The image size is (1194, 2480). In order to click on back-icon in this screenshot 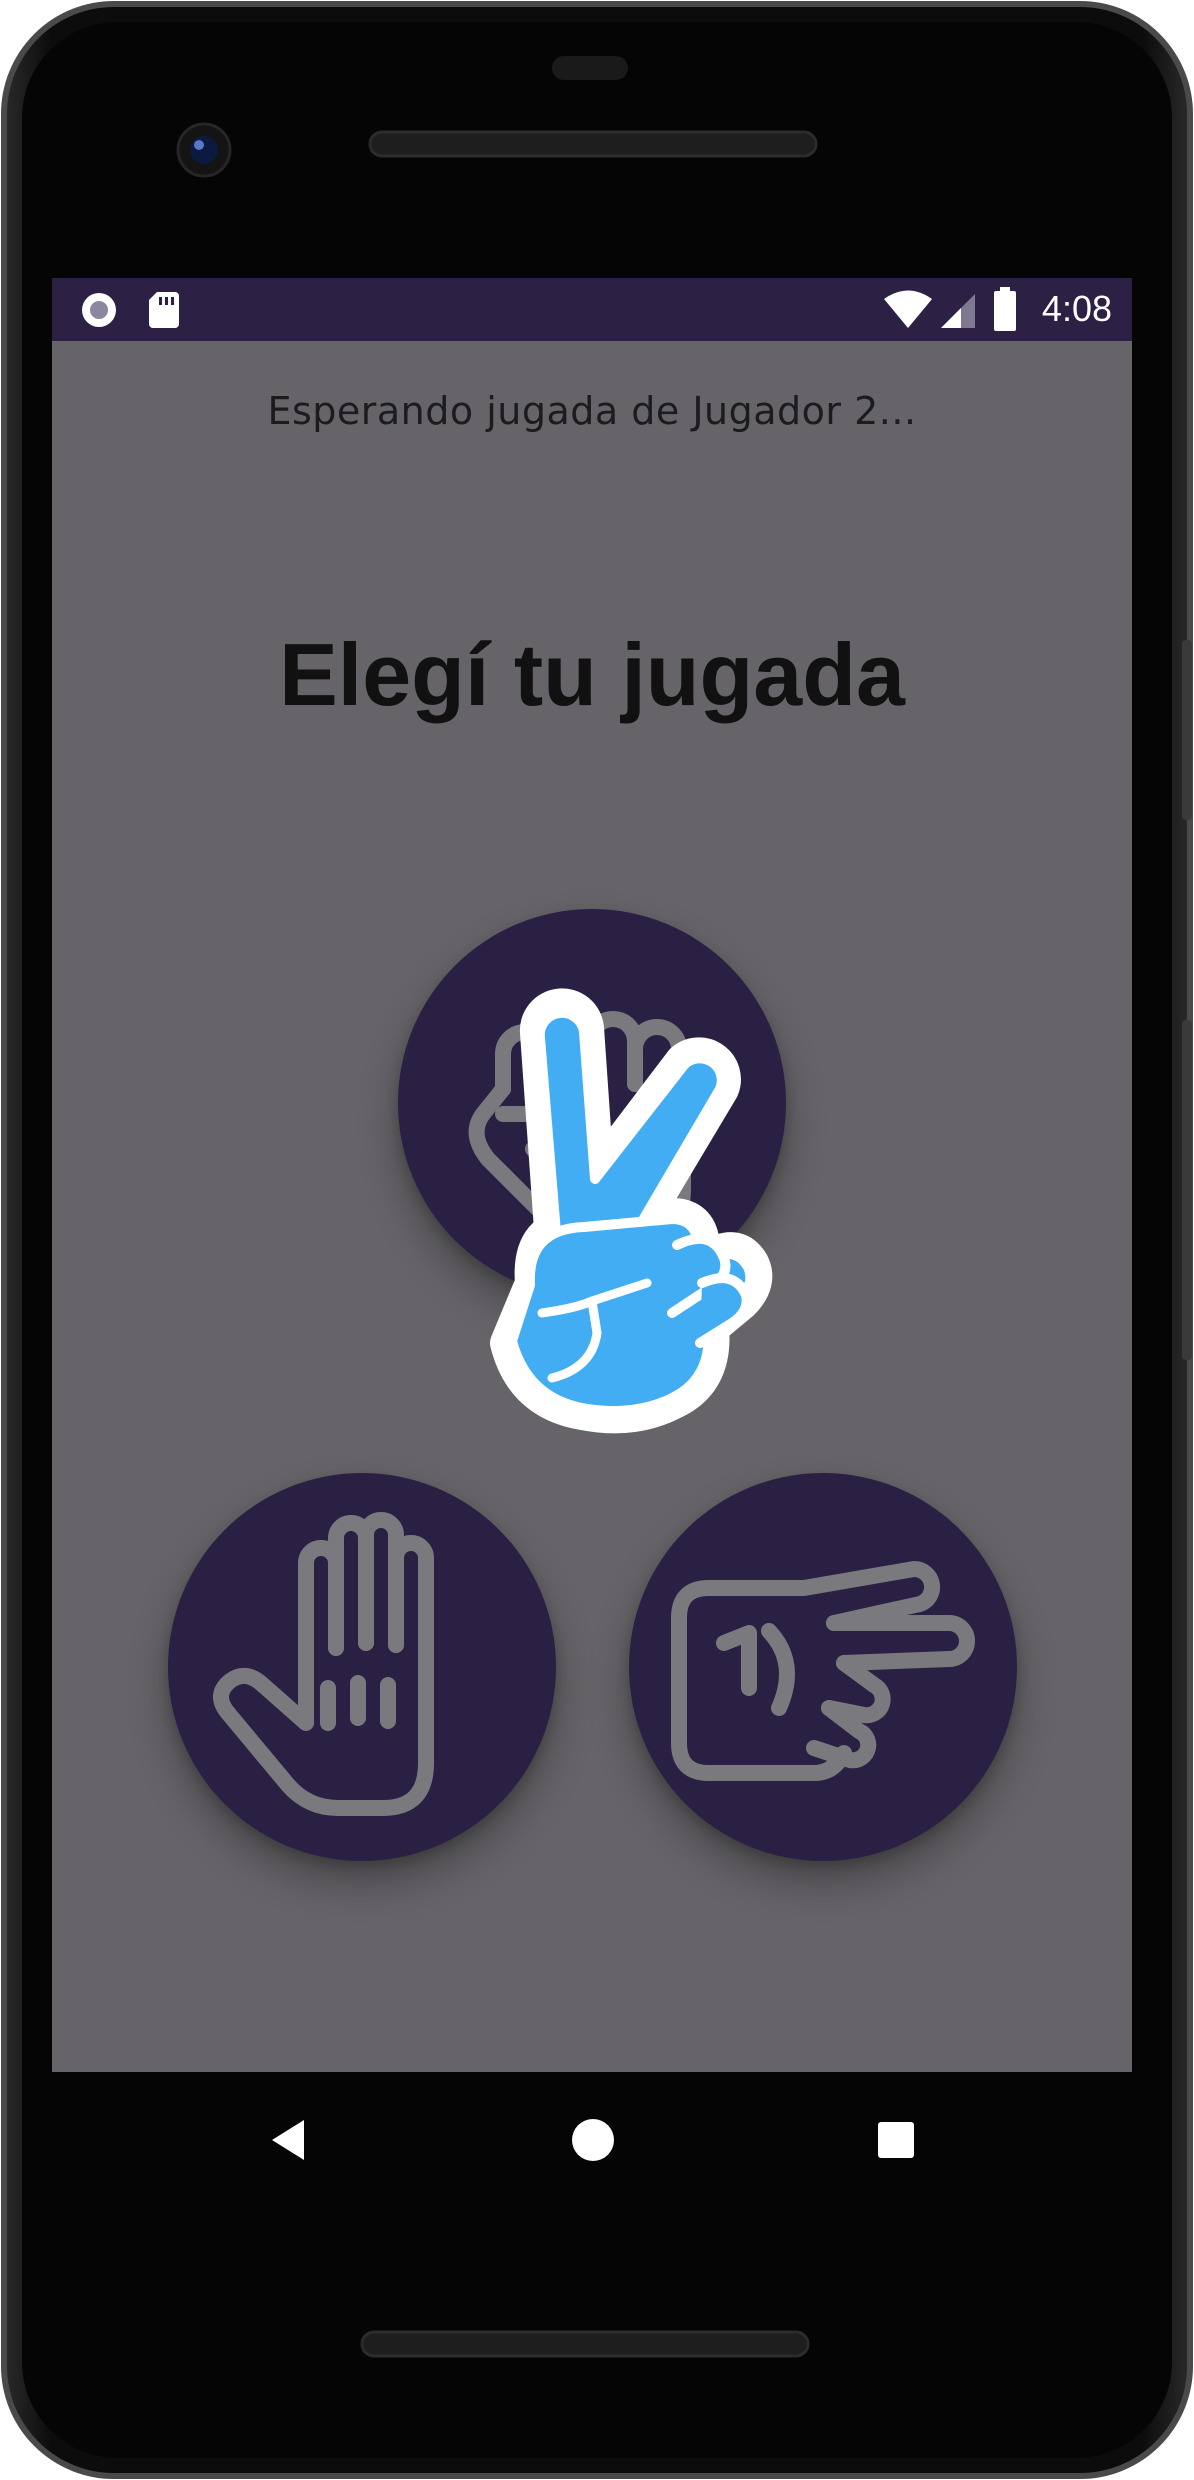, I will do `click(288, 2140)`.